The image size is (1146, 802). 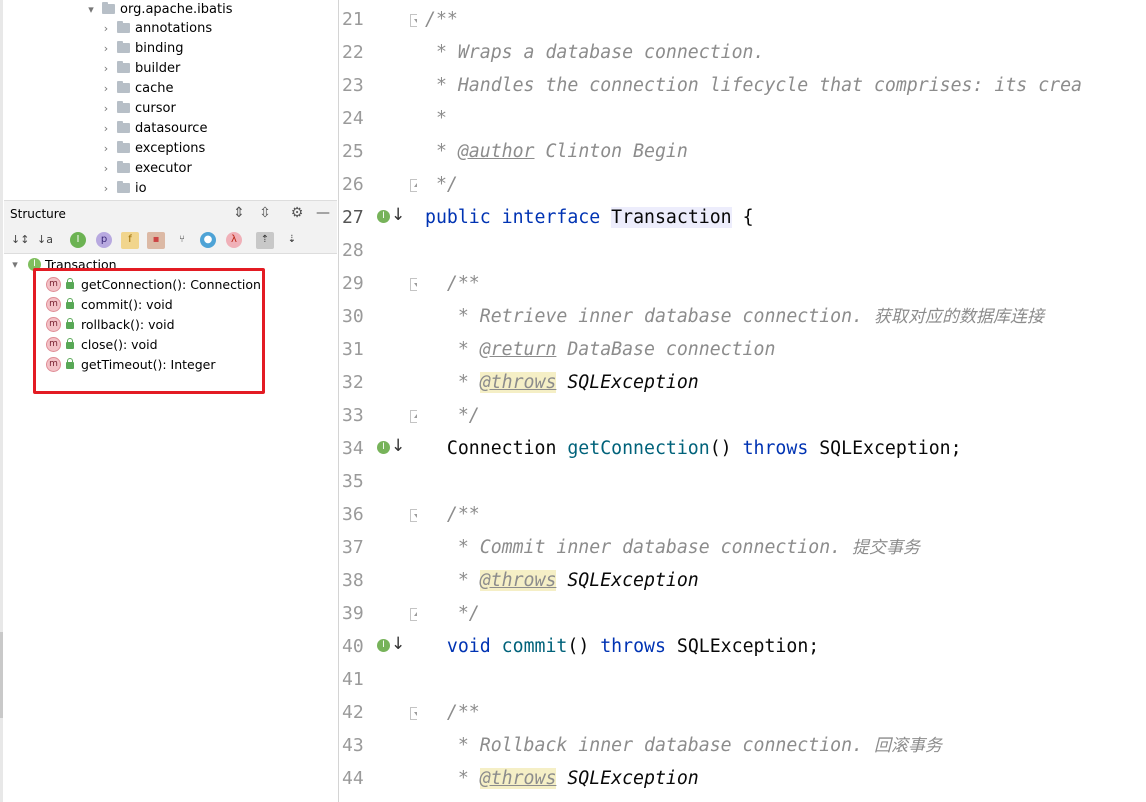 What do you see at coordinates (353, 85) in the screenshot?
I see `line-number: 23` at bounding box center [353, 85].